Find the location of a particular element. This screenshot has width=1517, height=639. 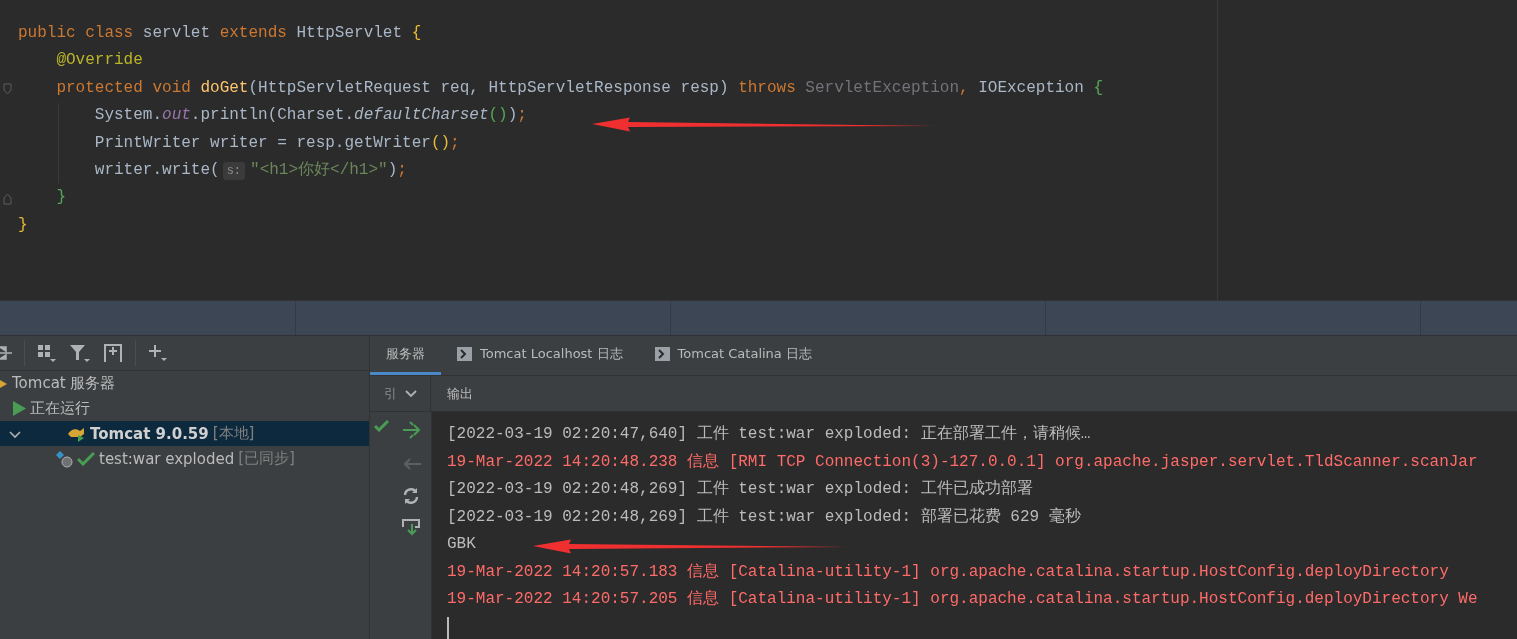

log-line: 19-Mar-2022 14:20:57.205 信息 [Catalina-utility-1] org.apache.catalina.startup.HostConfig.deployDirectory We is located at coordinates (962, 599).